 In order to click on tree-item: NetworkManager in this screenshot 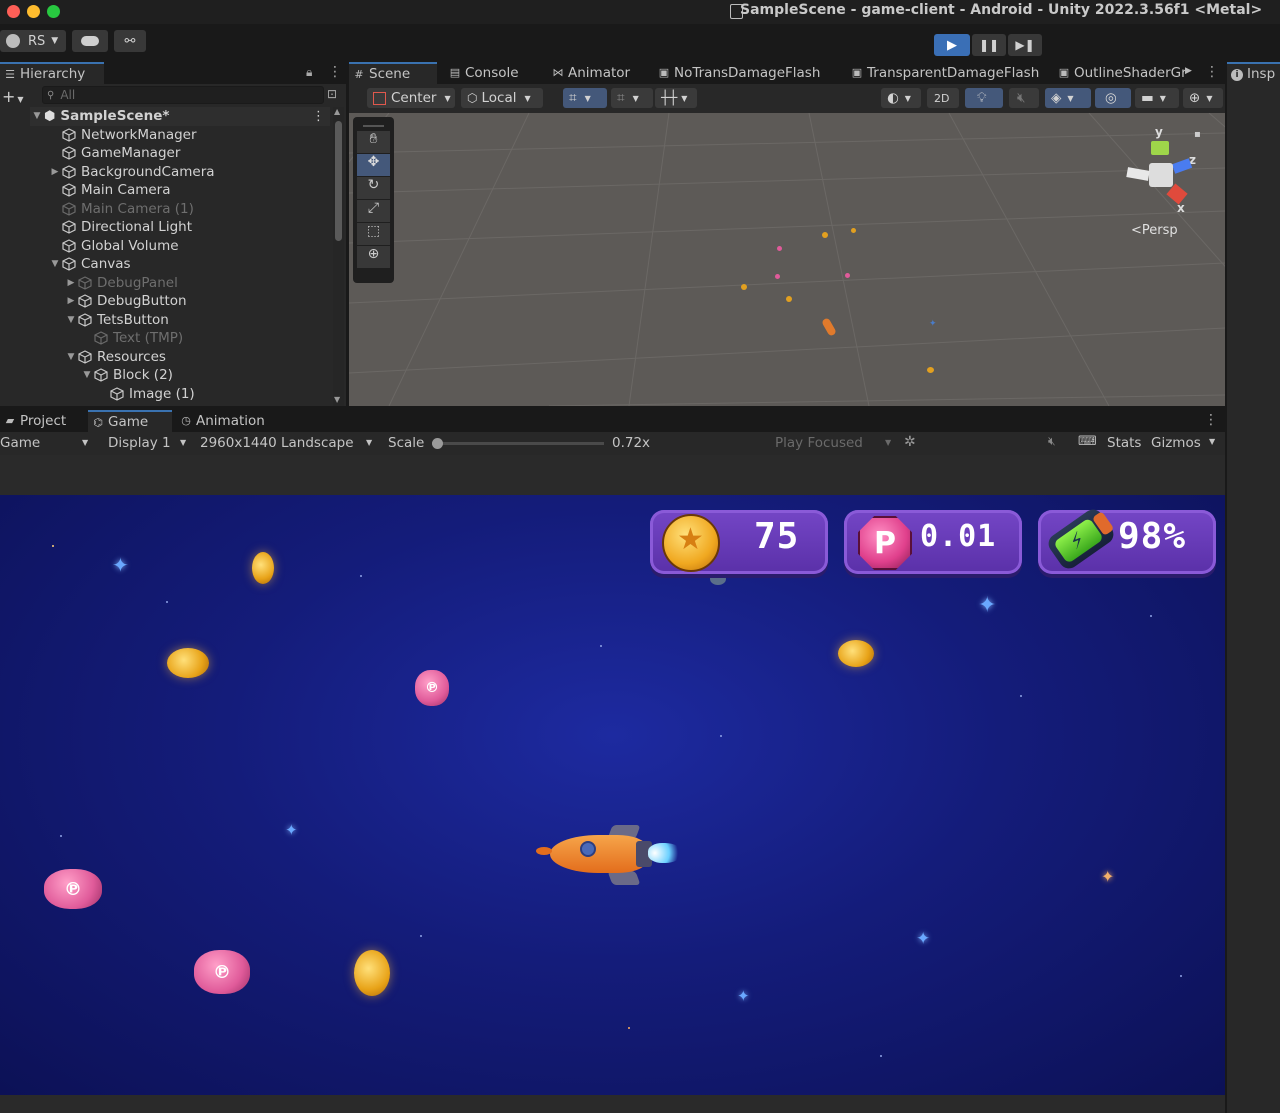, I will do `click(122, 135)`.